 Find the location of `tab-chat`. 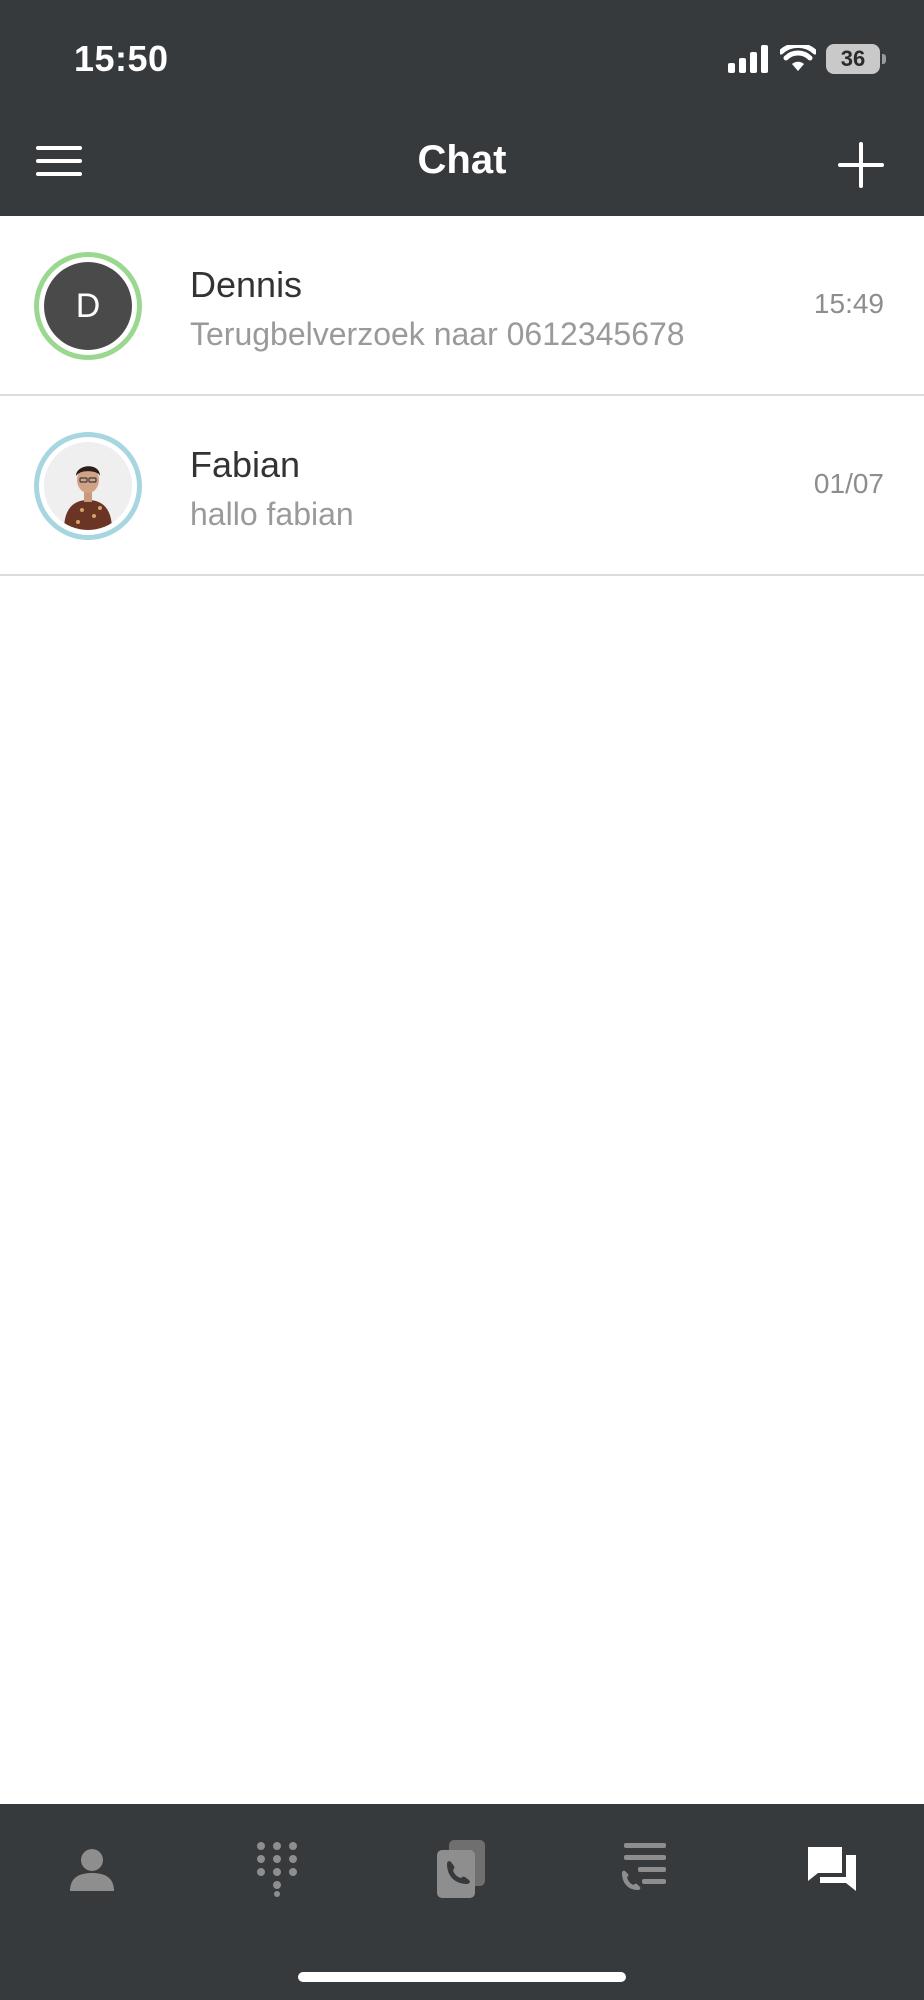

tab-chat is located at coordinates (832, 1869).